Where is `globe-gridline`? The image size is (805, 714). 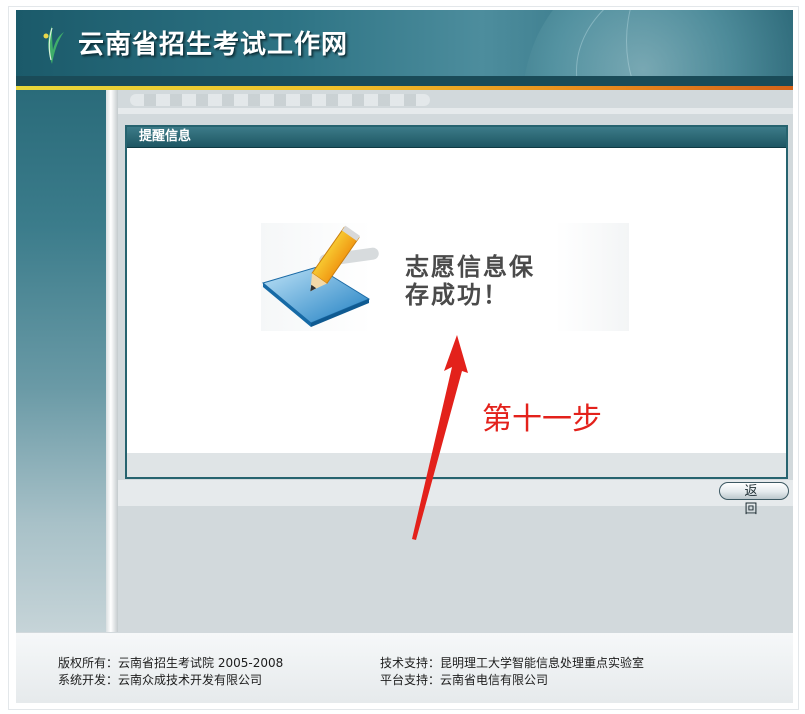 globe-gridline is located at coordinates (709, 43).